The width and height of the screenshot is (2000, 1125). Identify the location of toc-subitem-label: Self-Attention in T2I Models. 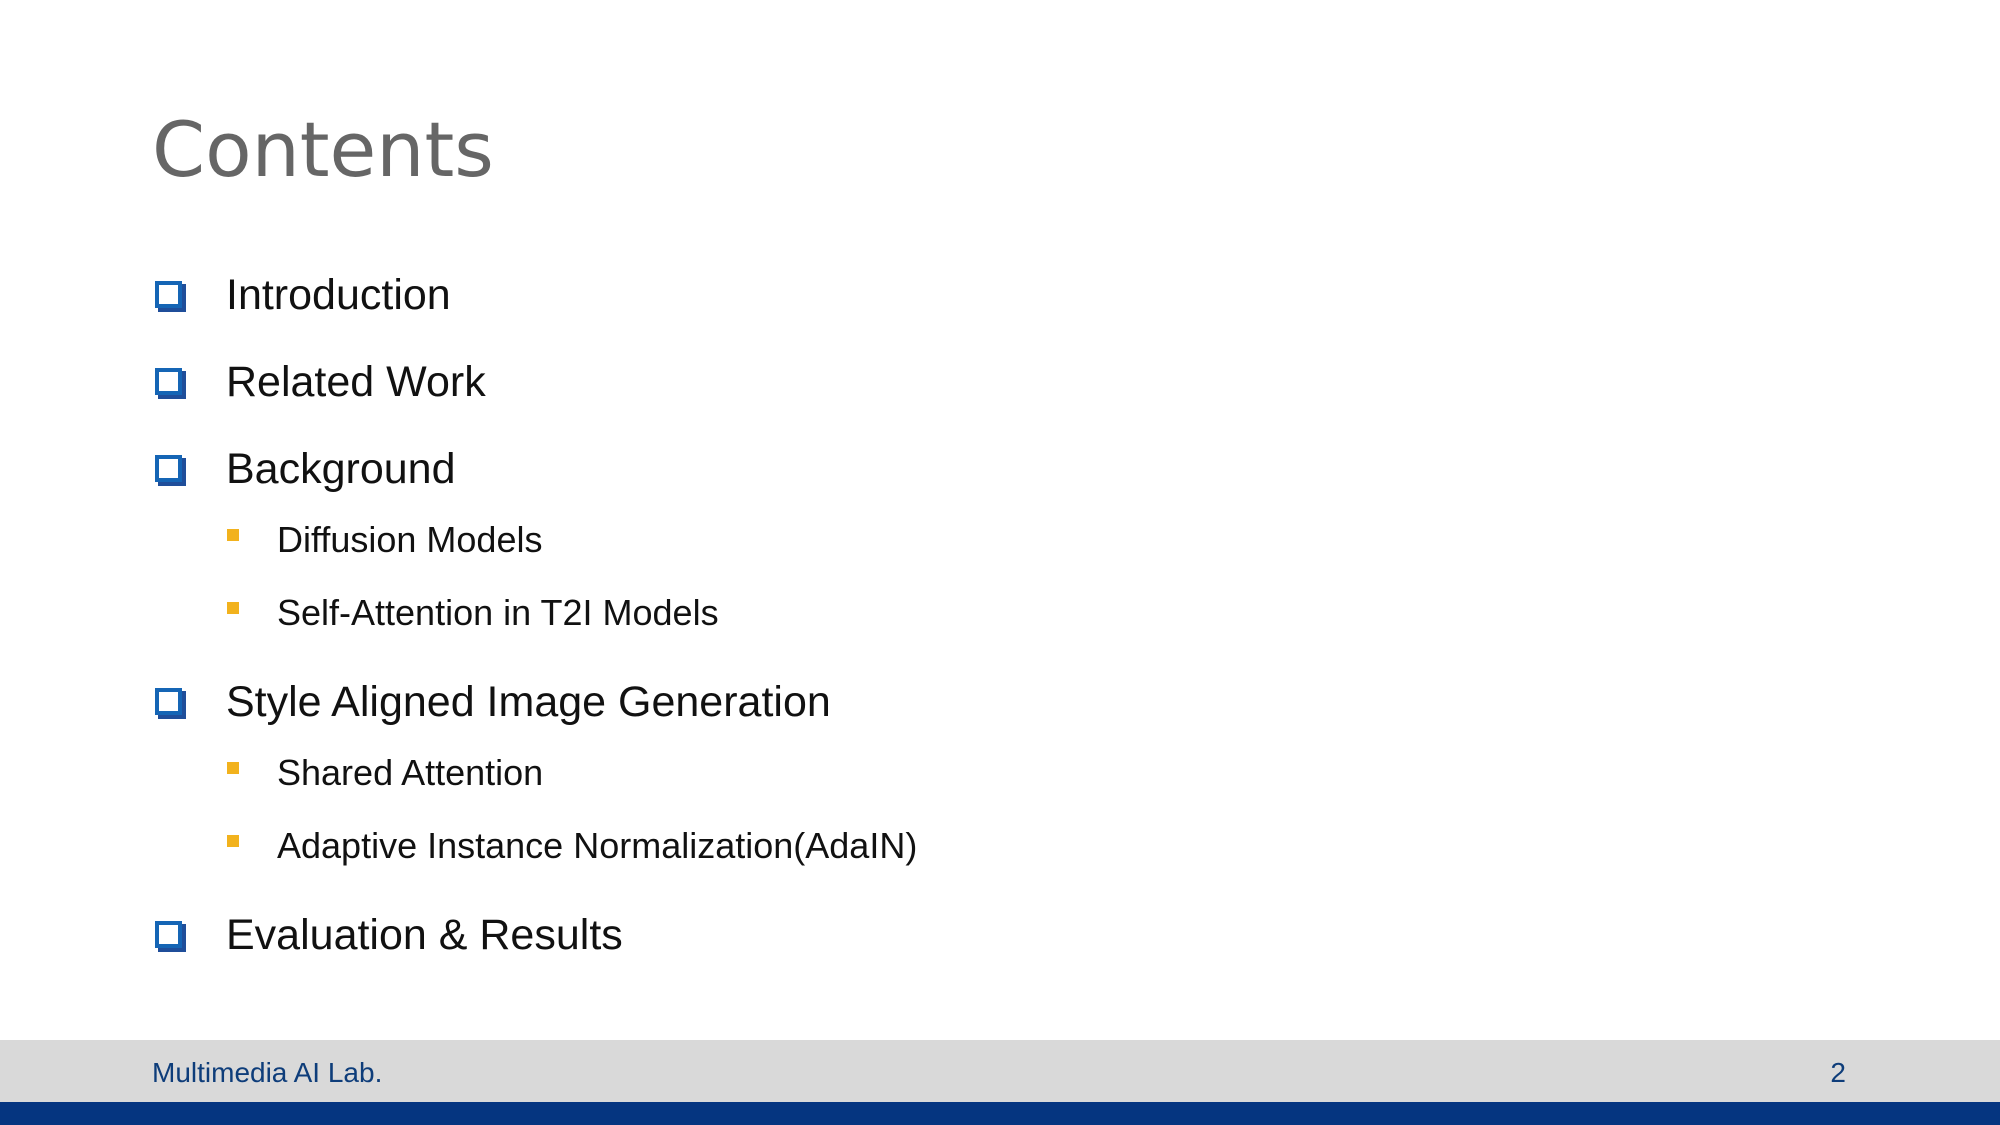
(498, 612).